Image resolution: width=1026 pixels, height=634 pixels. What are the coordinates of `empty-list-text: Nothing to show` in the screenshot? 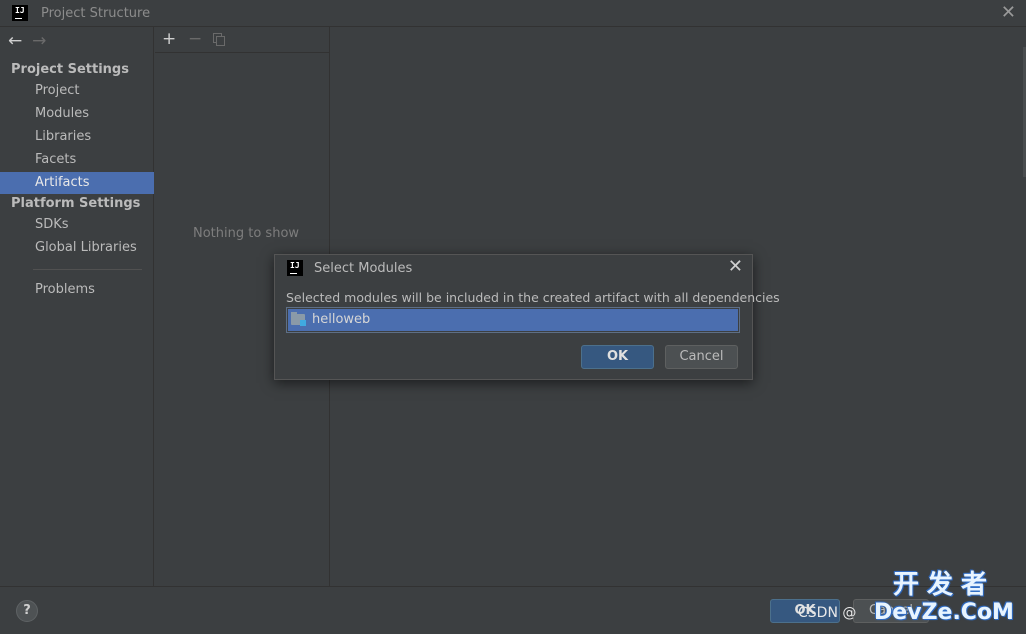 It's located at (246, 233).